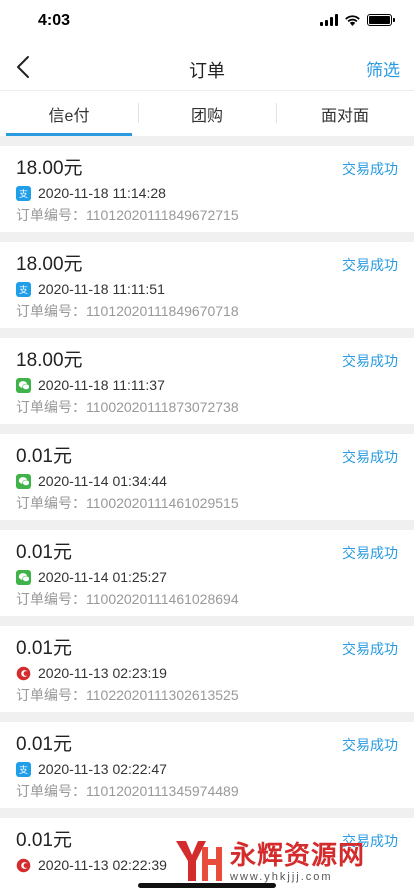 The height and width of the screenshot is (896, 414). What do you see at coordinates (207, 22) in the screenshot?
I see `status-bar: 4:03` at bounding box center [207, 22].